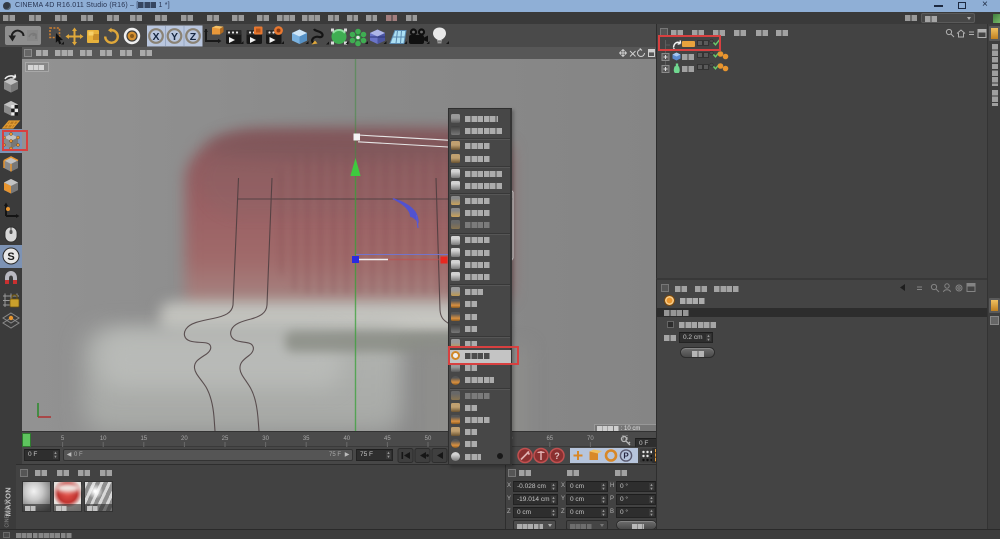 Image resolution: width=1000 pixels, height=539 pixels. I want to click on svg-text: 5, so click(63, 439).